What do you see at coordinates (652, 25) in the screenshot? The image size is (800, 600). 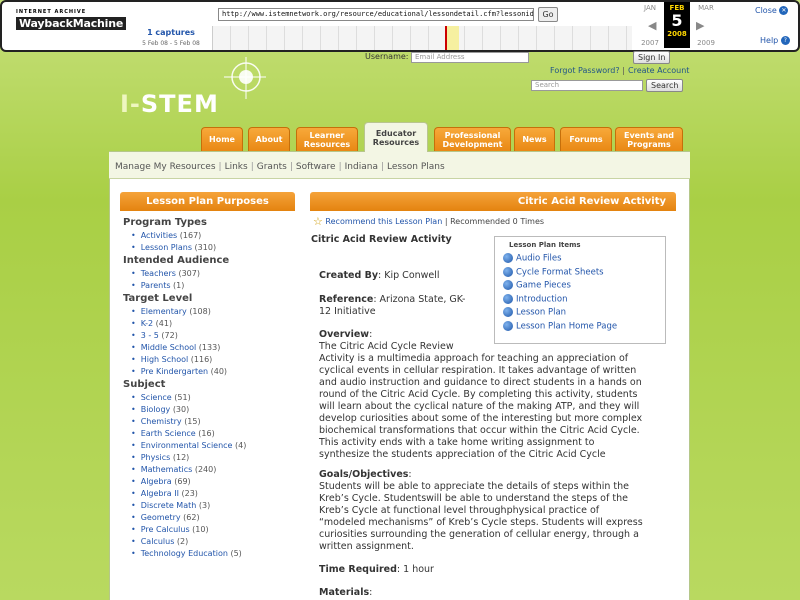 I see `prev-arrow-icon: ◀` at bounding box center [652, 25].